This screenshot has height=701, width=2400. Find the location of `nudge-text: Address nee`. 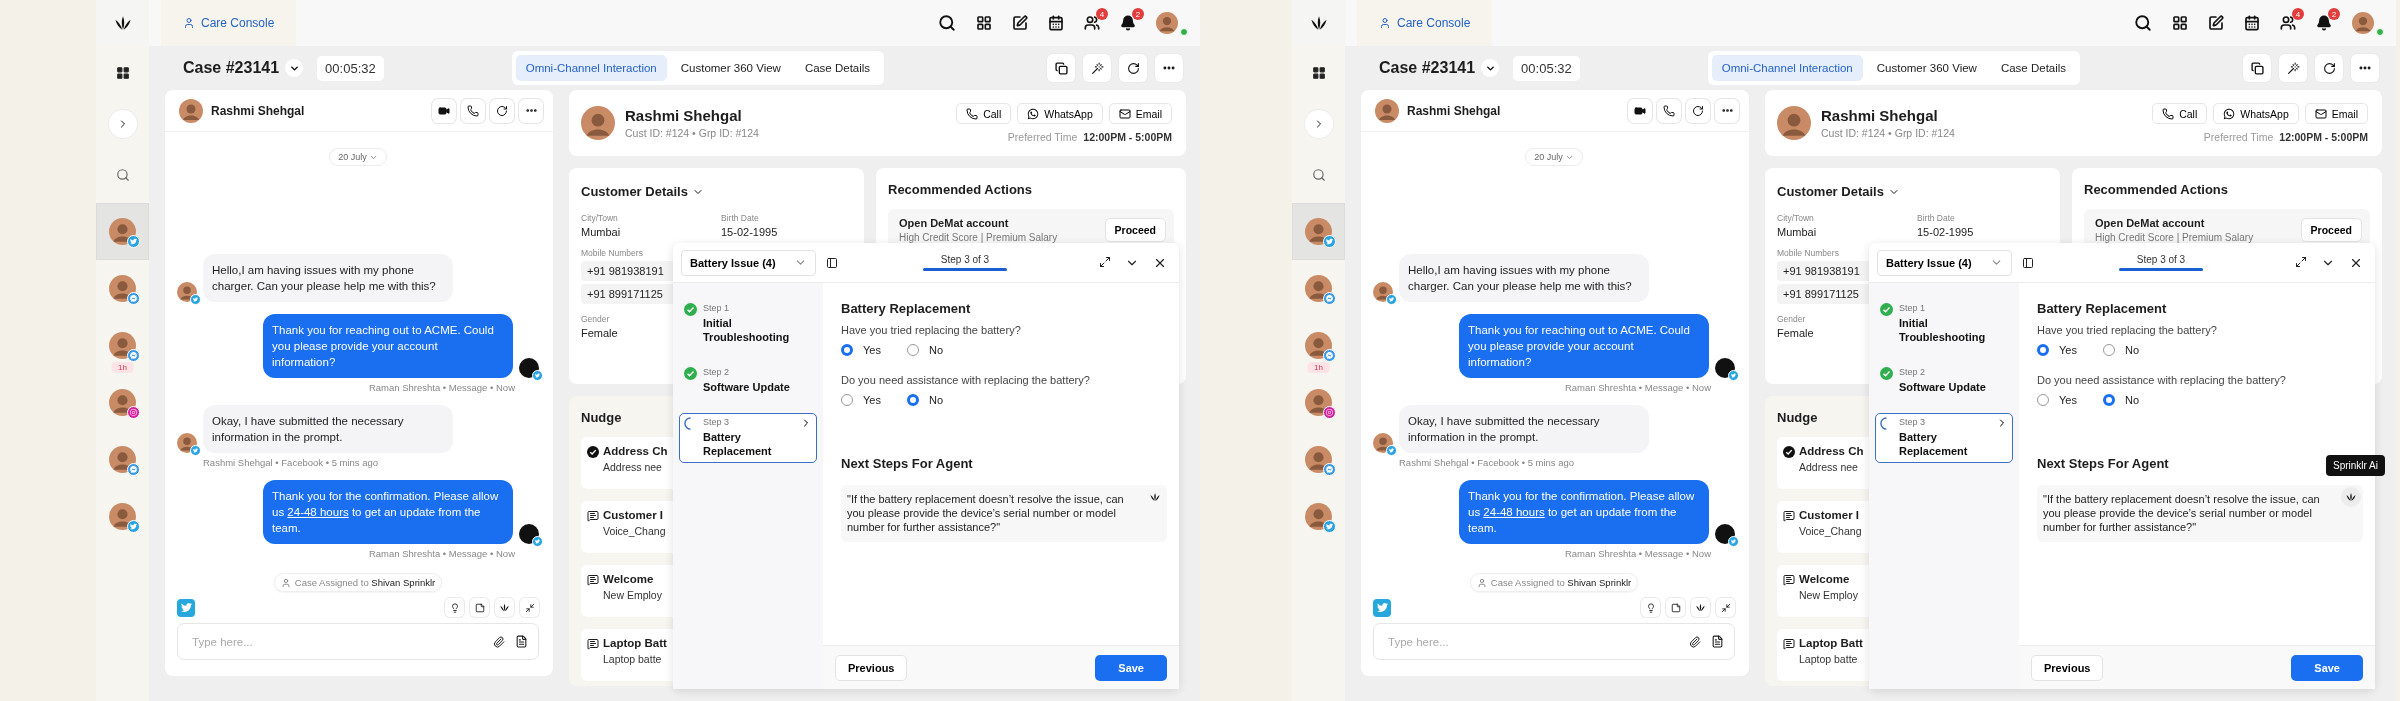

nudge-text: Address nee is located at coordinates (1829, 467).